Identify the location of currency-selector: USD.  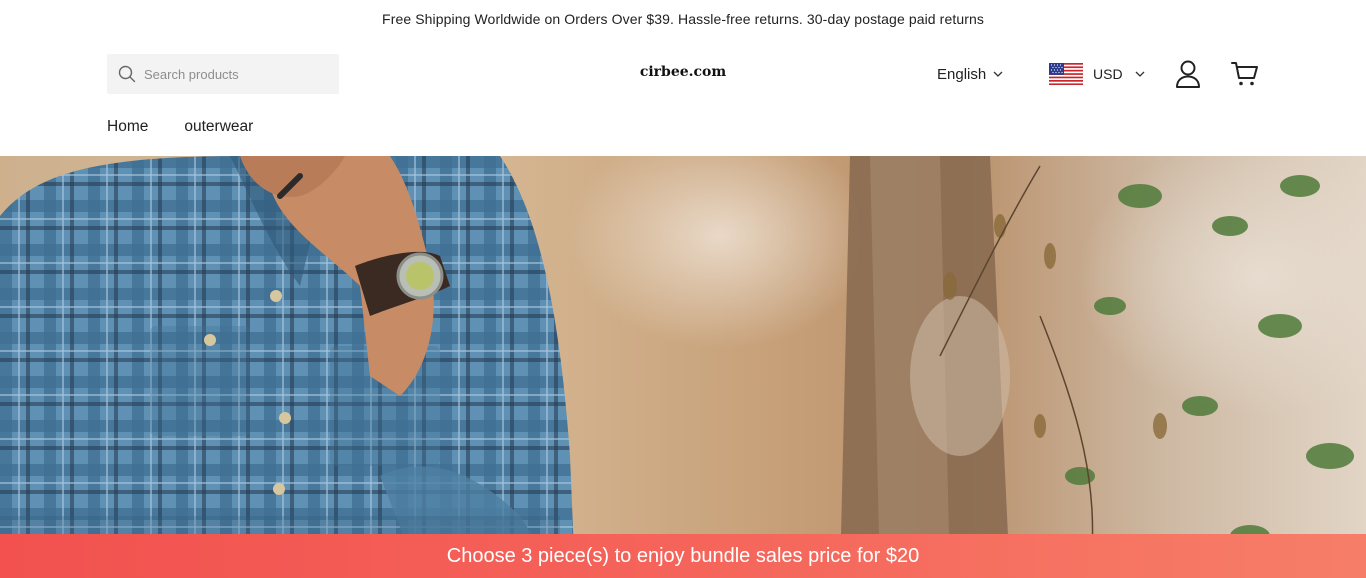
(1097, 74).